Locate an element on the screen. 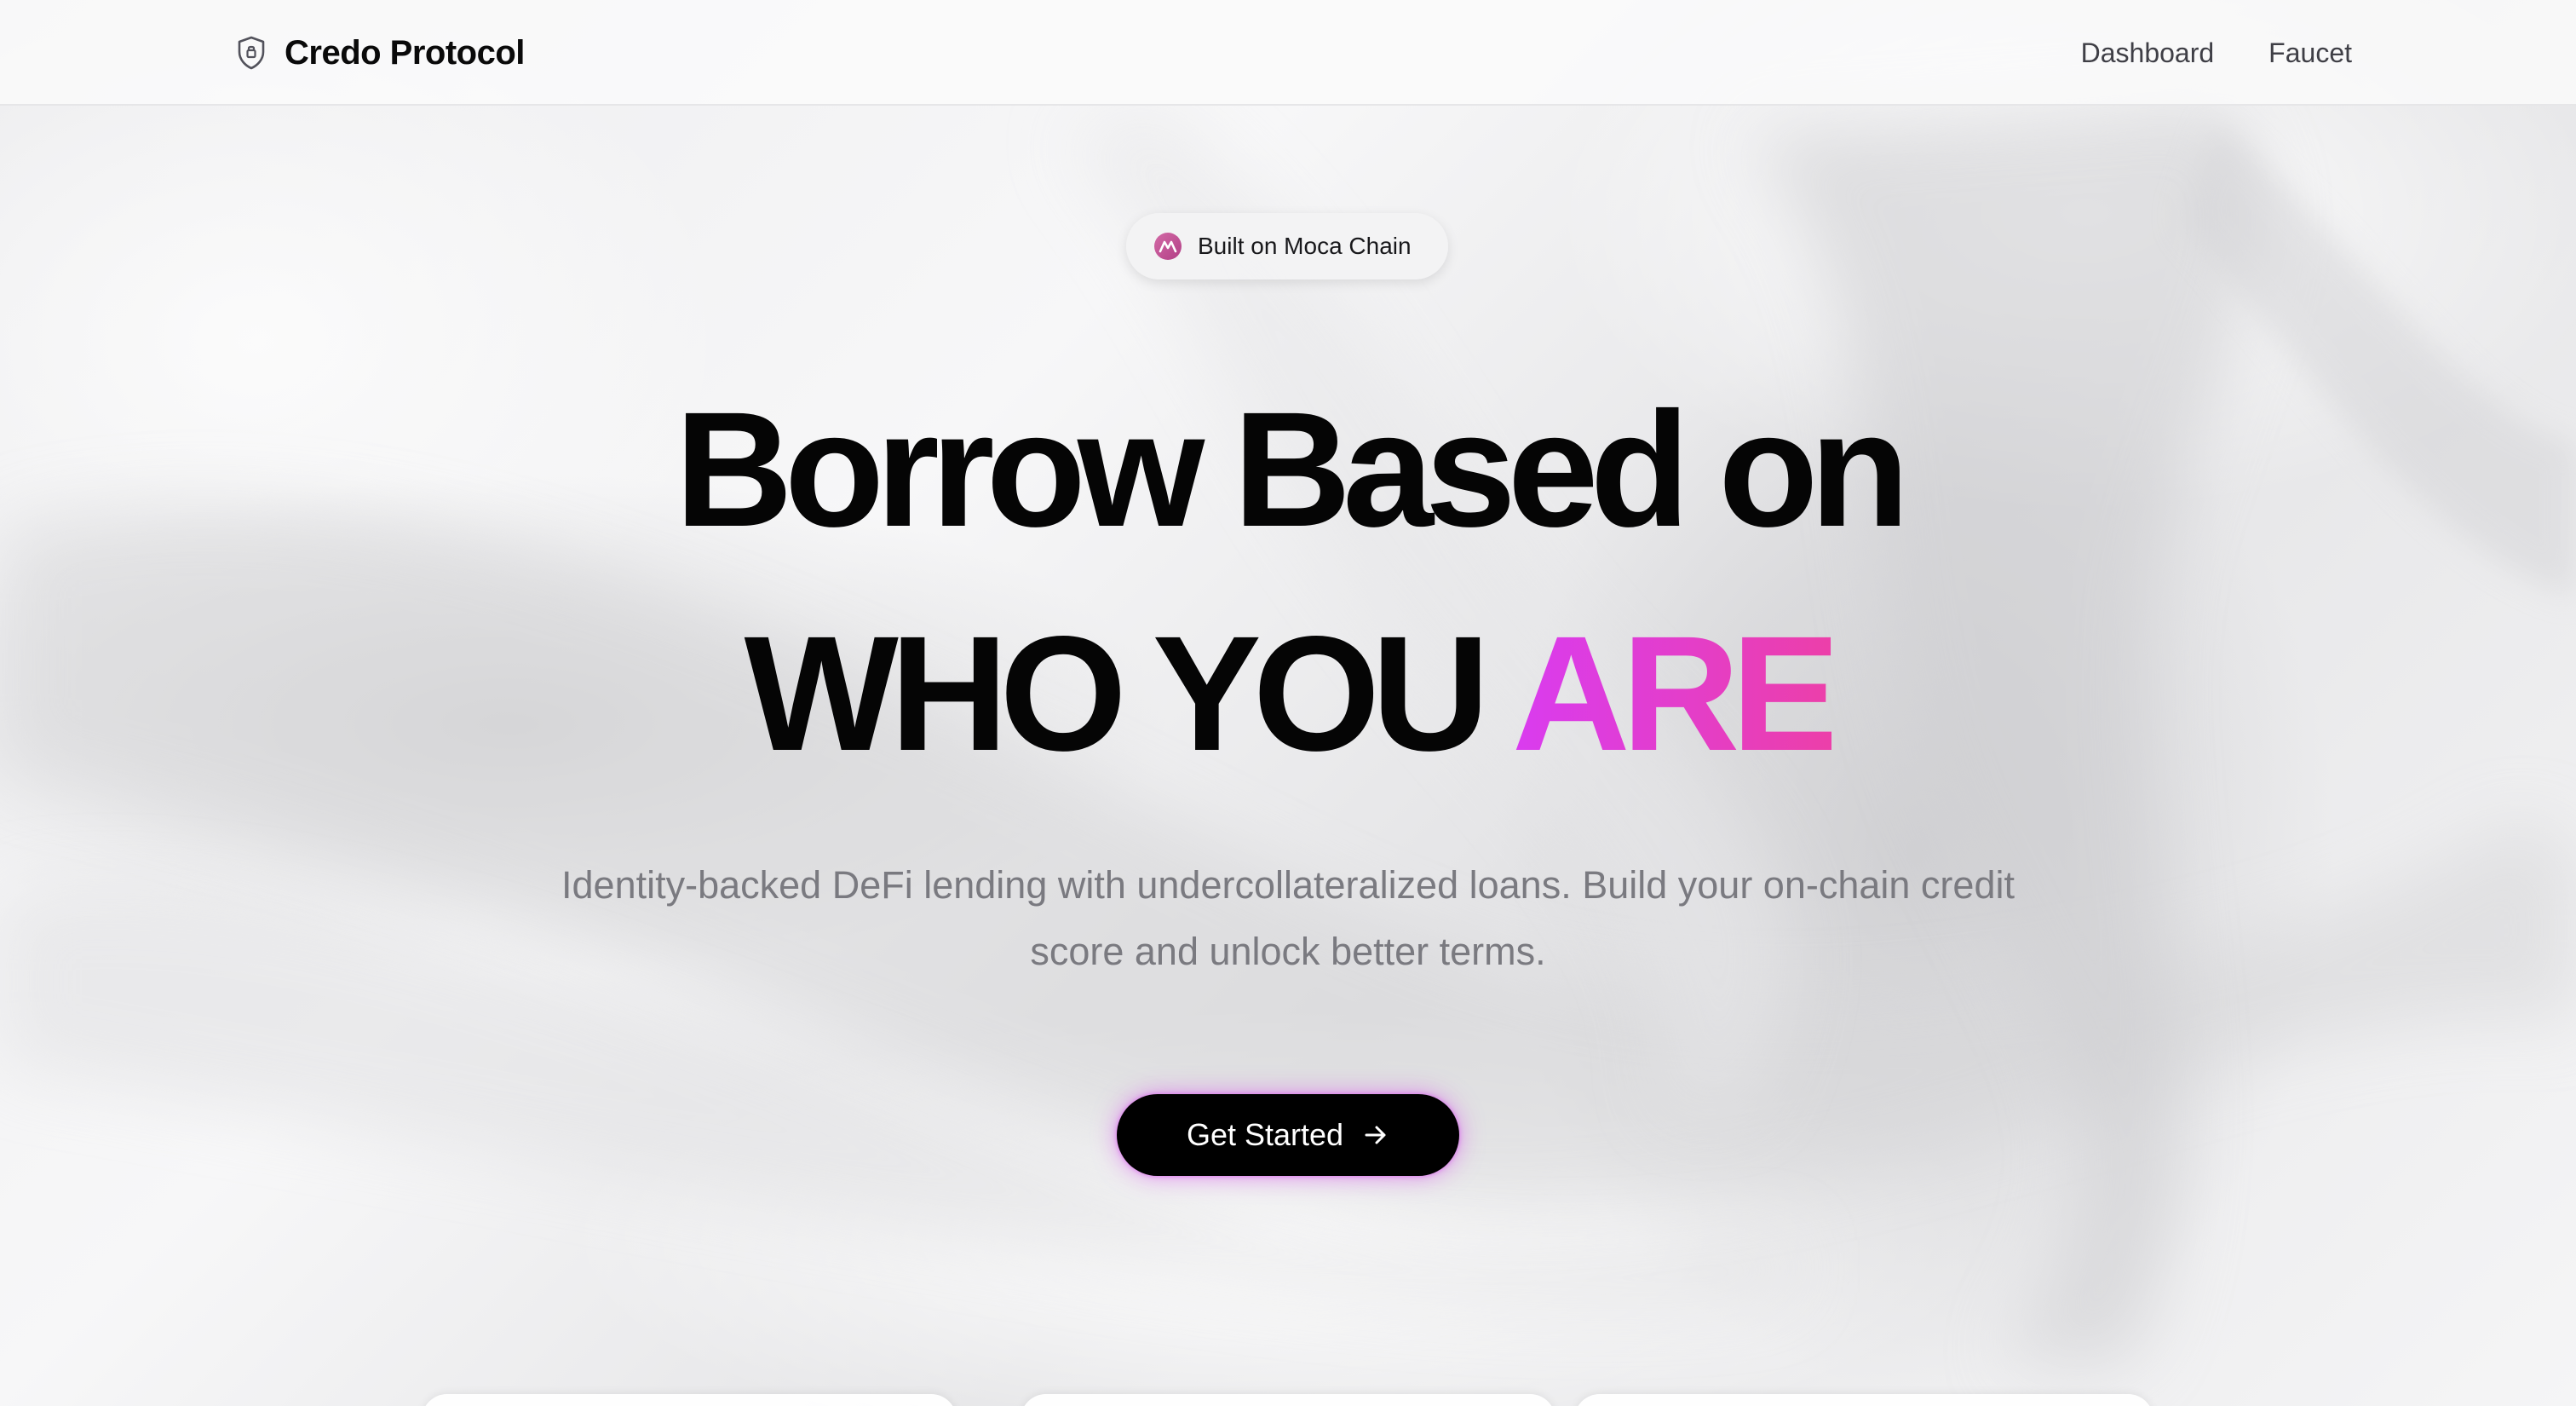  hero-subtext-line-2: score and unlock better terms. is located at coordinates (1288, 951).